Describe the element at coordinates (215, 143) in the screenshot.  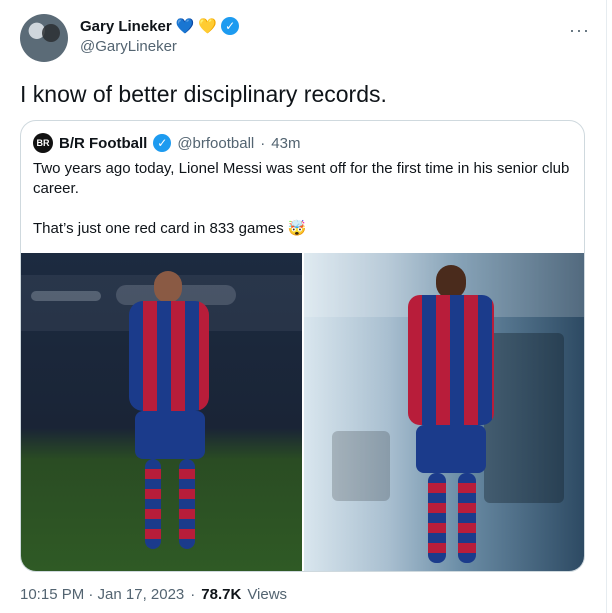
I see `quoted-author-handle: @brfootball` at that location.